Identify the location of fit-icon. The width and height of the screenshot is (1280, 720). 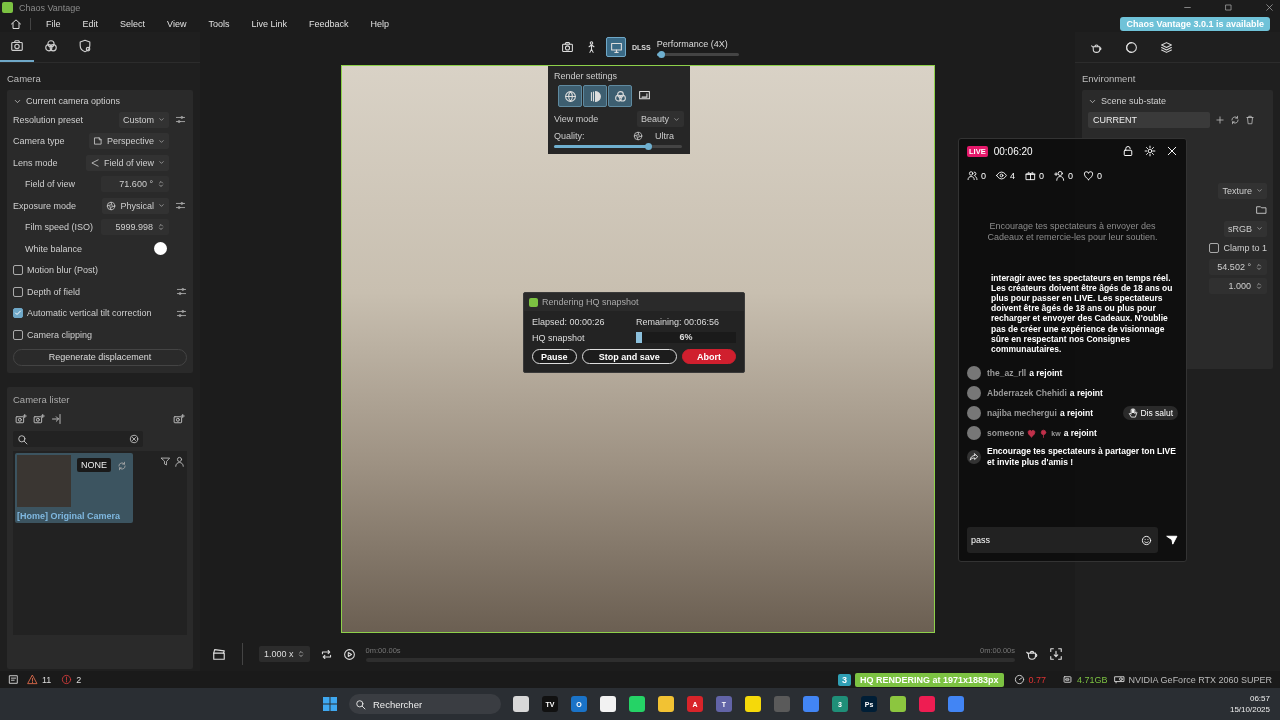
(1056, 654).